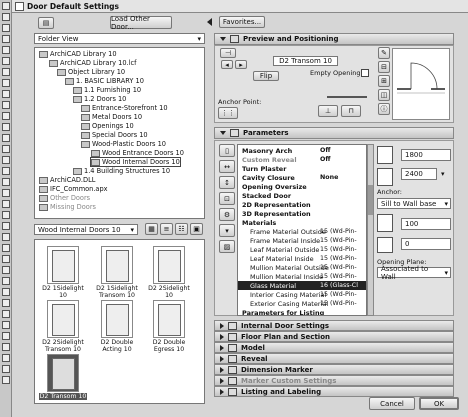  What do you see at coordinates (334, 369) in the screenshot?
I see `collapsed-section: Dimension Marker` at bounding box center [334, 369].